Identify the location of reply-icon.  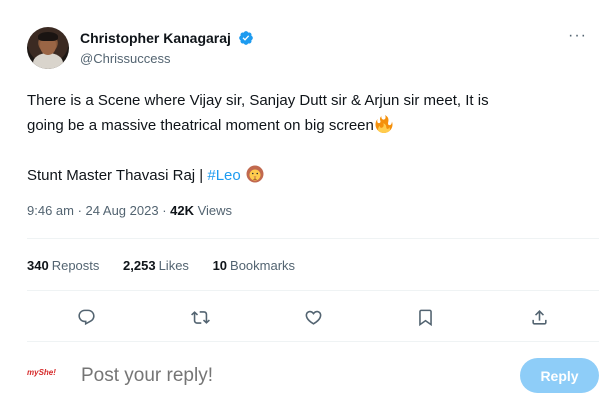
(86, 317).